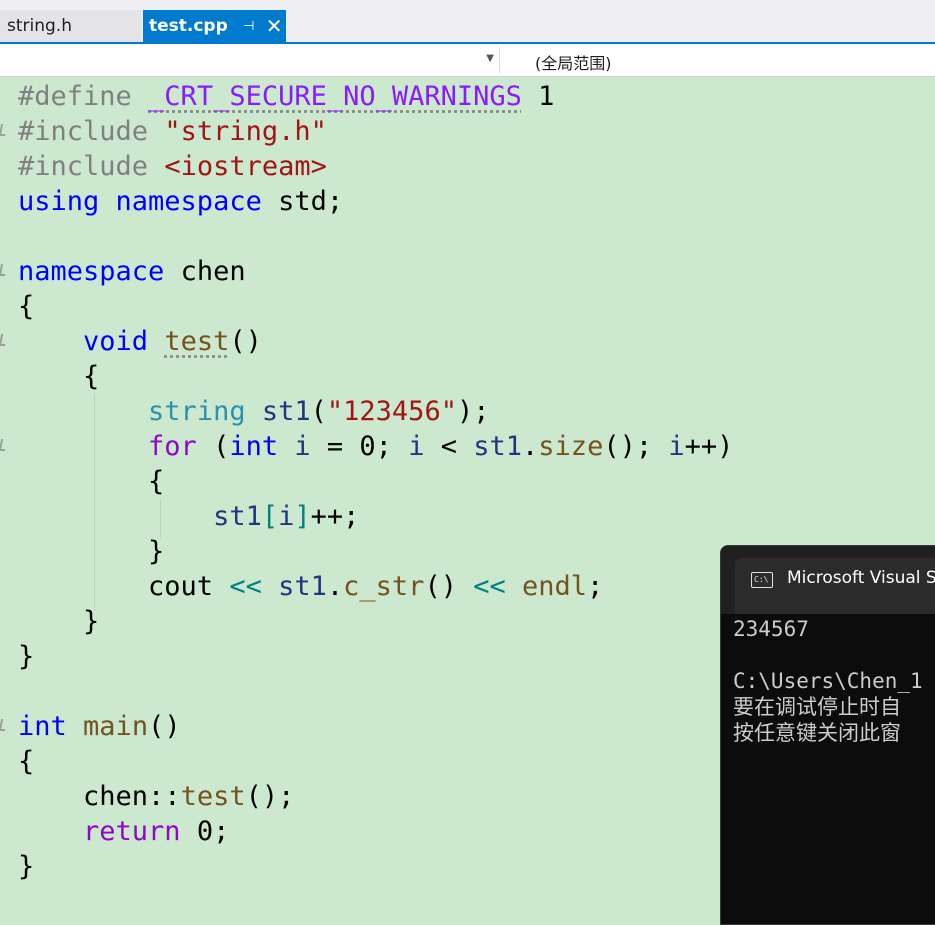 The image size is (935, 925). I want to click on tab-test-cpp: test.cpp ⊣ ✕, so click(214, 26).